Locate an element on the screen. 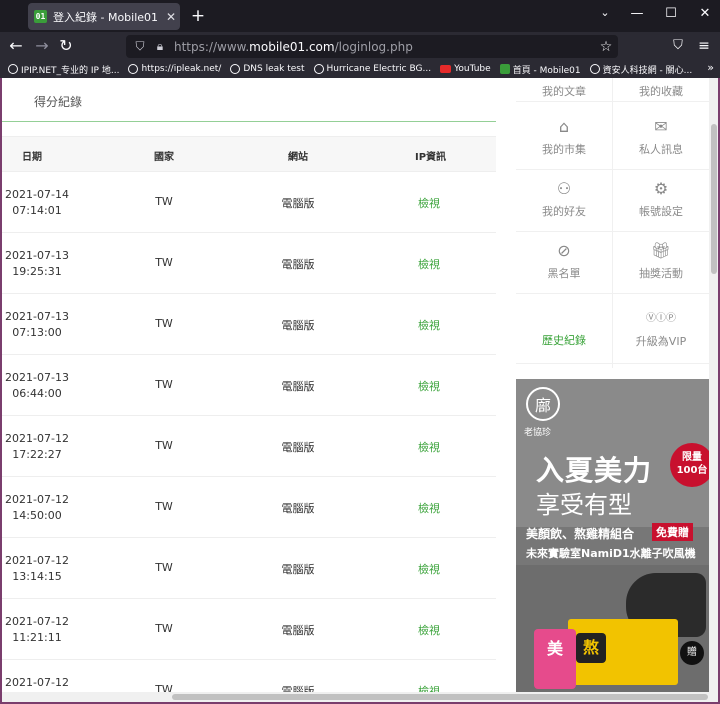  menu-icon: ≡ is located at coordinates (704, 46).